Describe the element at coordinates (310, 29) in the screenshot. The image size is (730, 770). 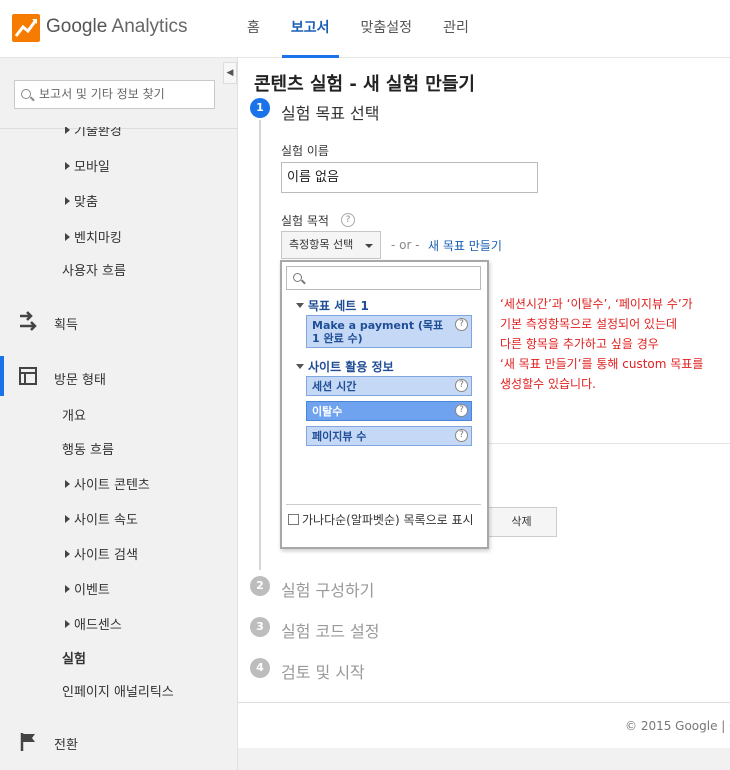
I see `nav-reports: 보고서` at that location.